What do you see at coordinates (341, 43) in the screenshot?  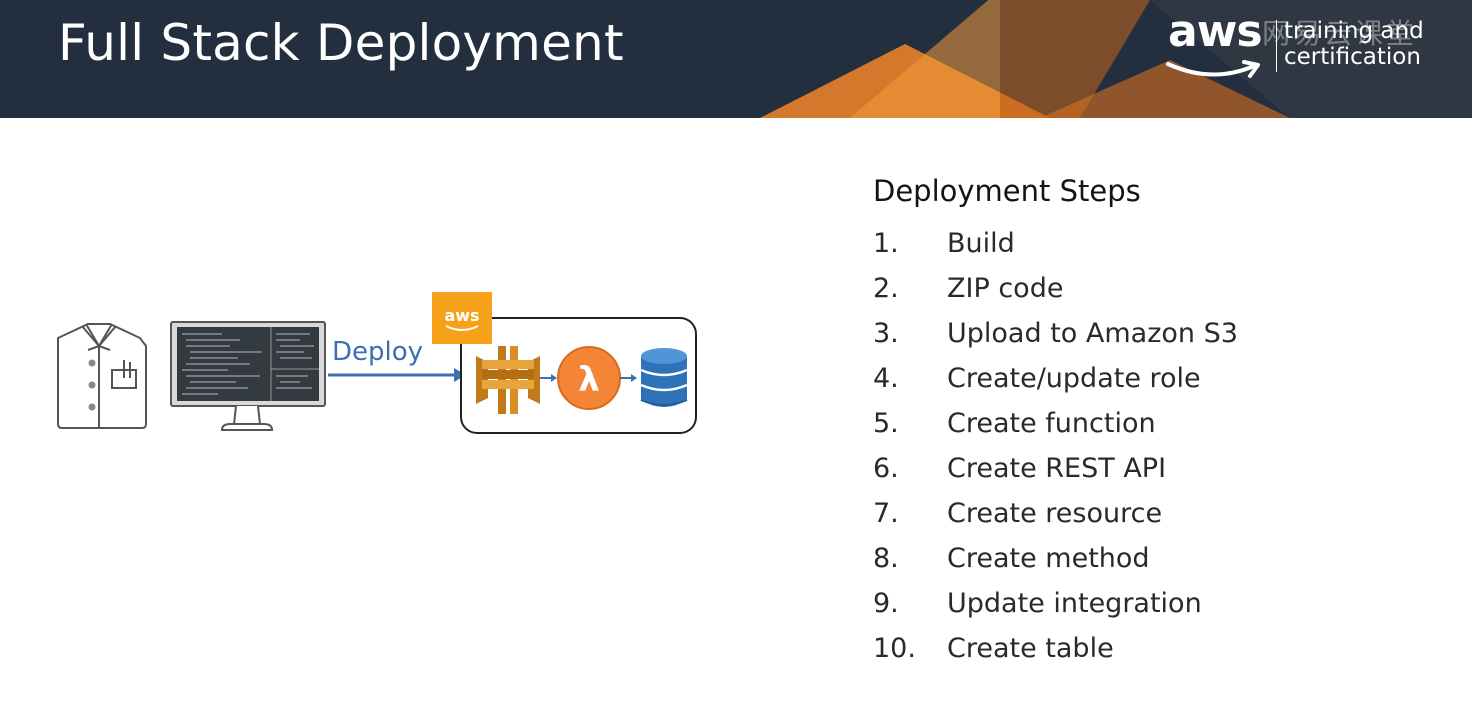 I see `slide-title: Full Stack Deployment` at bounding box center [341, 43].